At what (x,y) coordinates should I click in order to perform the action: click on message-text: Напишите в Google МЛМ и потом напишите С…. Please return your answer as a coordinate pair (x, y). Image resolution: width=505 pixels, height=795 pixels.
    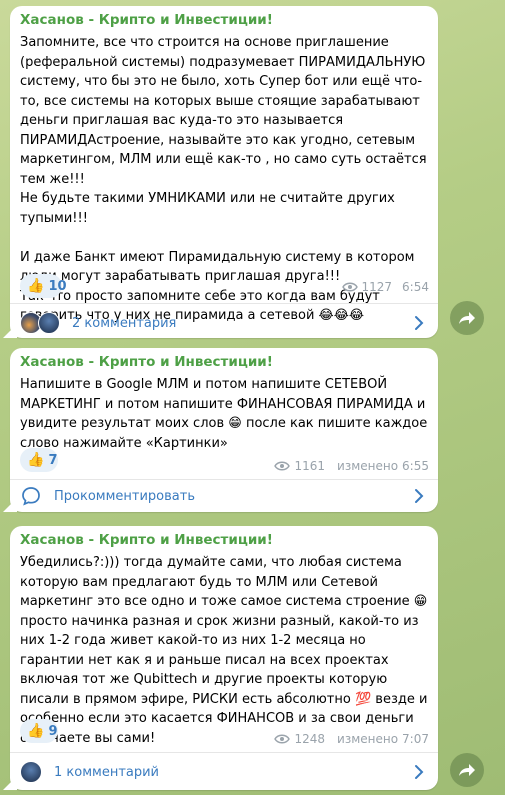
    Looking at the image, I should click on (224, 414).